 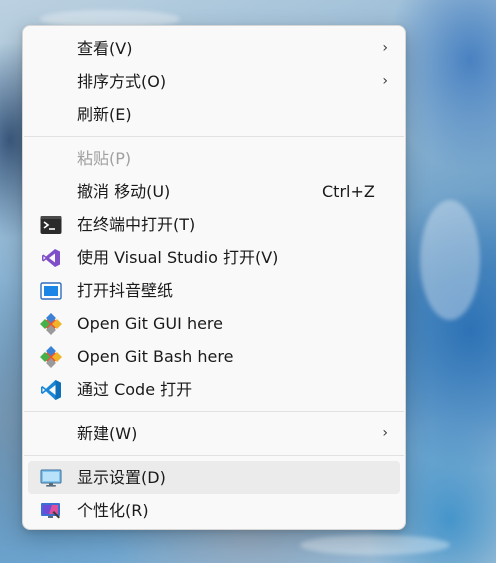 What do you see at coordinates (136, 224) in the screenshot?
I see `menu-item-label: 在终端中打开(T)` at bounding box center [136, 224].